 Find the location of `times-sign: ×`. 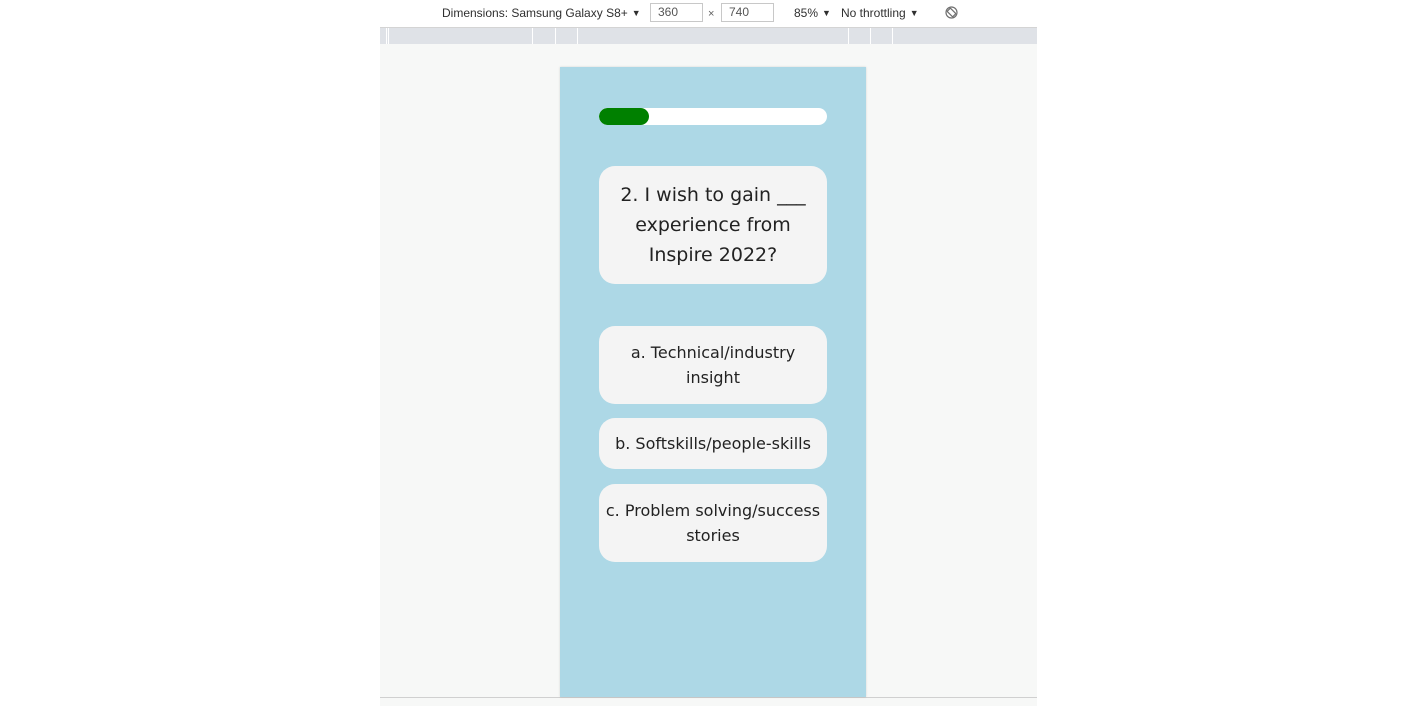

times-sign: × is located at coordinates (711, 14).